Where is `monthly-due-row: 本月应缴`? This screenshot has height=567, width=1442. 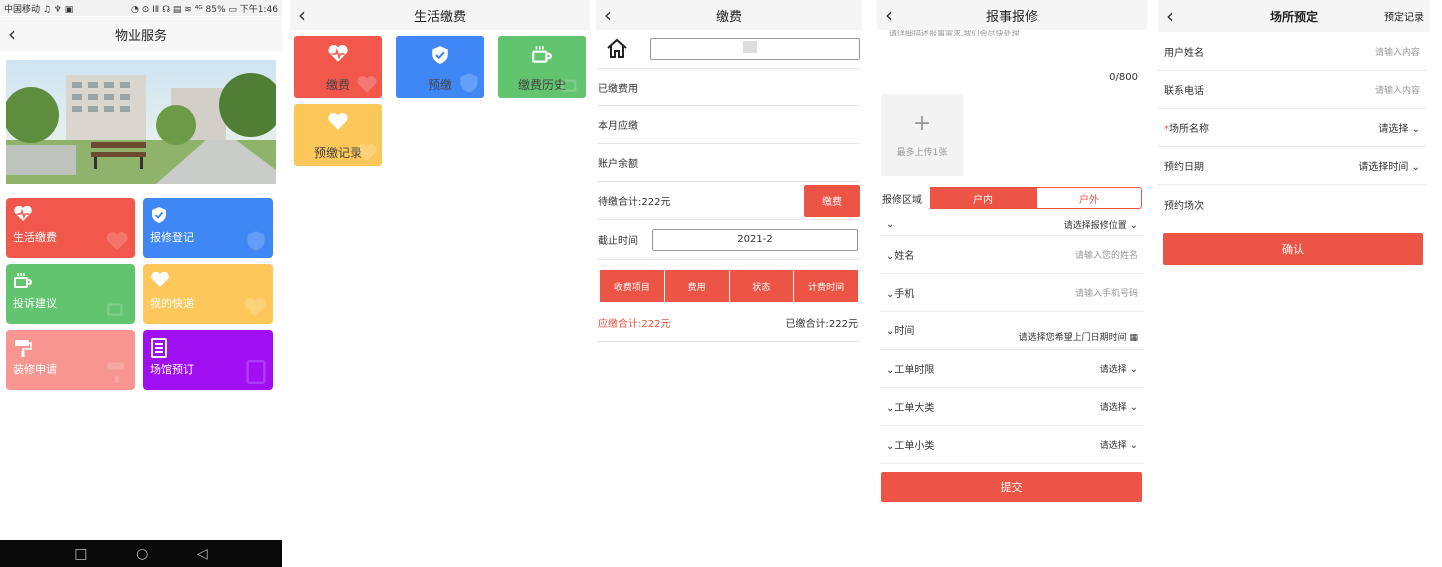
monthly-due-row: 本月应缴 is located at coordinates (729, 125).